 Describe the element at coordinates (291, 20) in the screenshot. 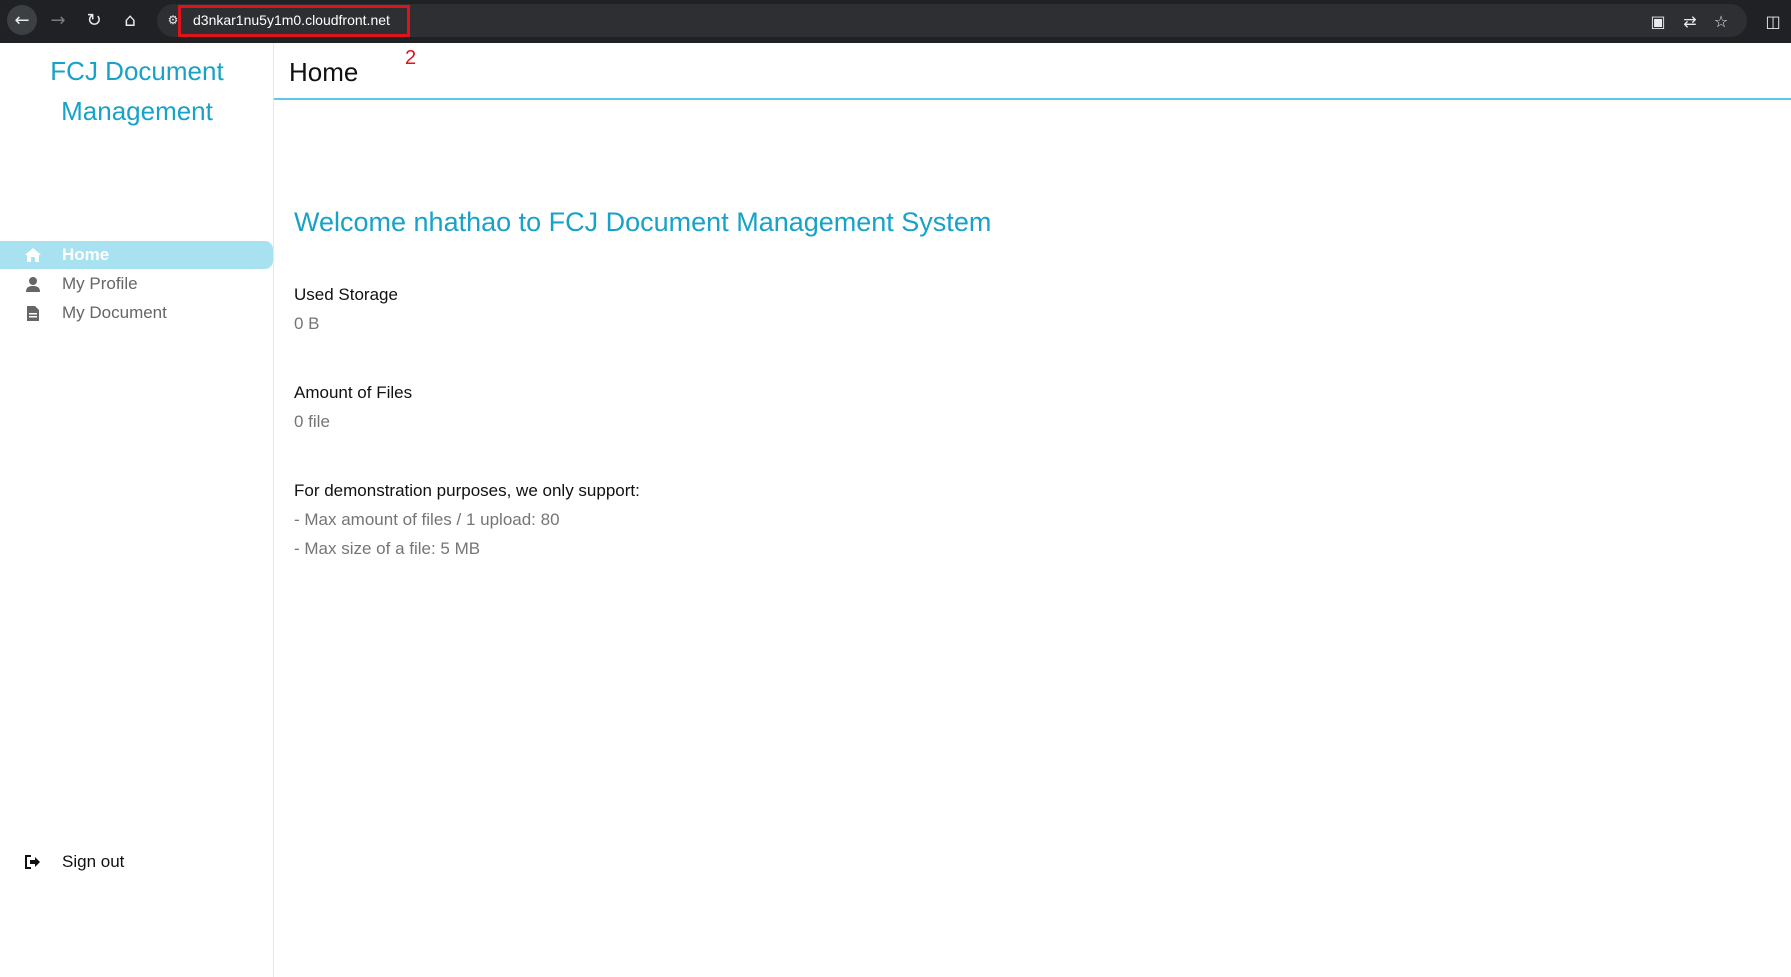

I see `url-text: d3nkar1nu5y1m0.cloudfront.net` at that location.